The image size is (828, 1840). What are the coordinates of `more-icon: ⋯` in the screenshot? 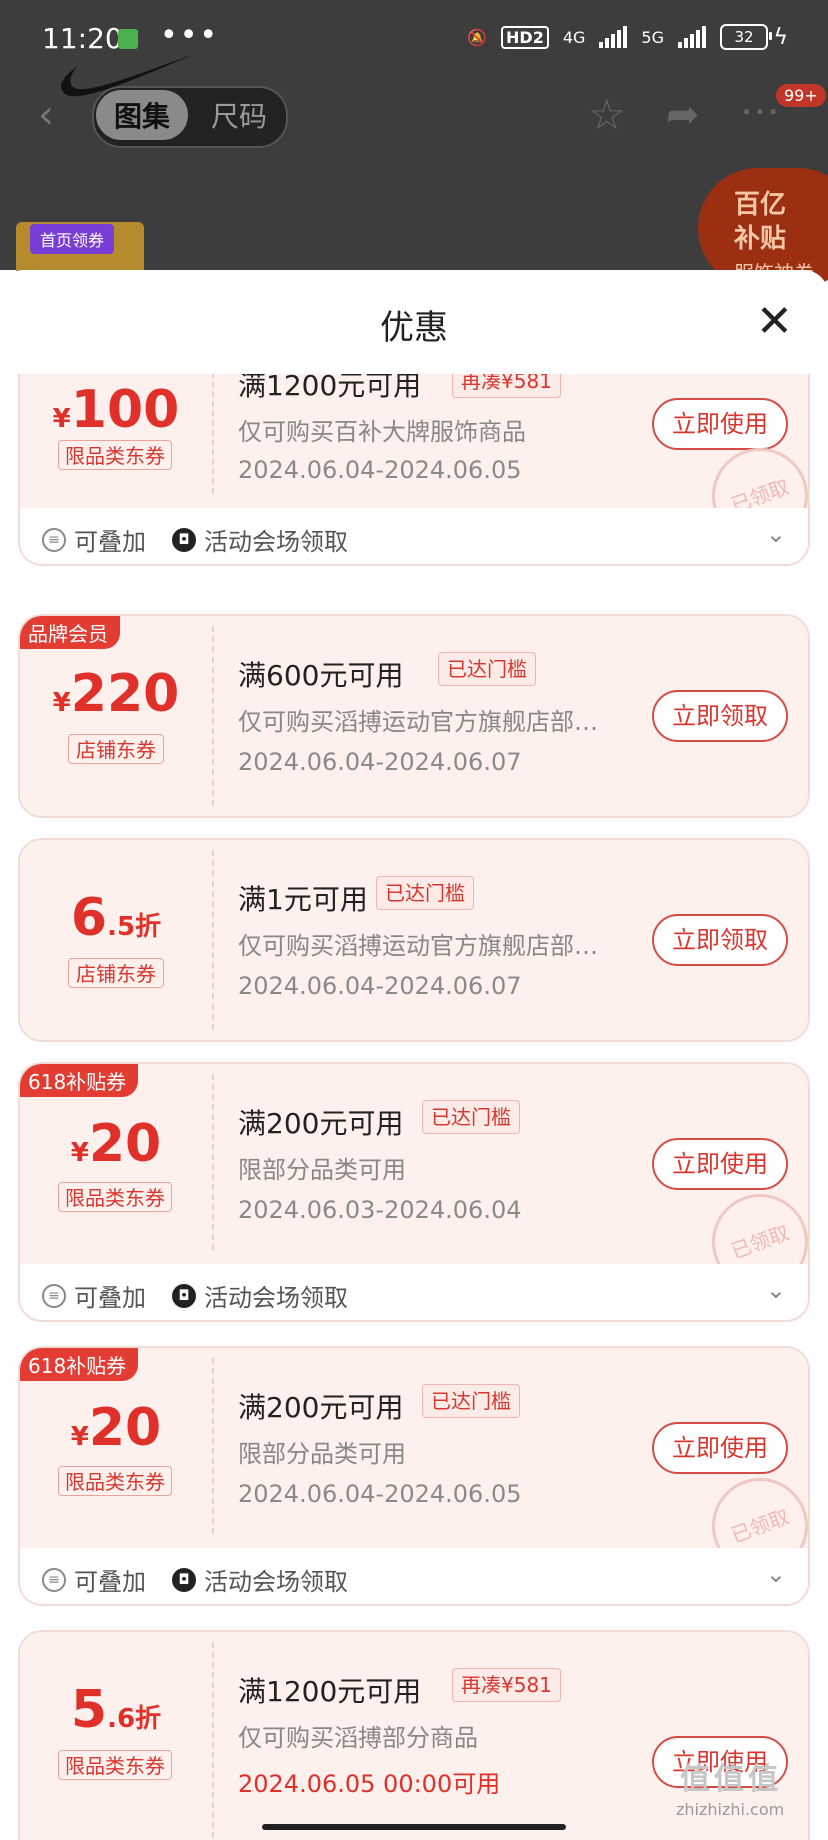 It's located at (760, 111).